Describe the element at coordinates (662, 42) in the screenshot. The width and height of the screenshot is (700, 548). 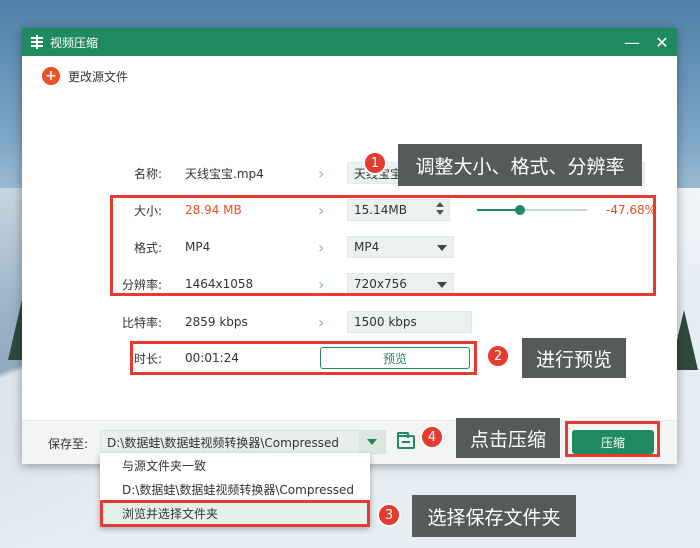
I see `close-button: ✕` at that location.